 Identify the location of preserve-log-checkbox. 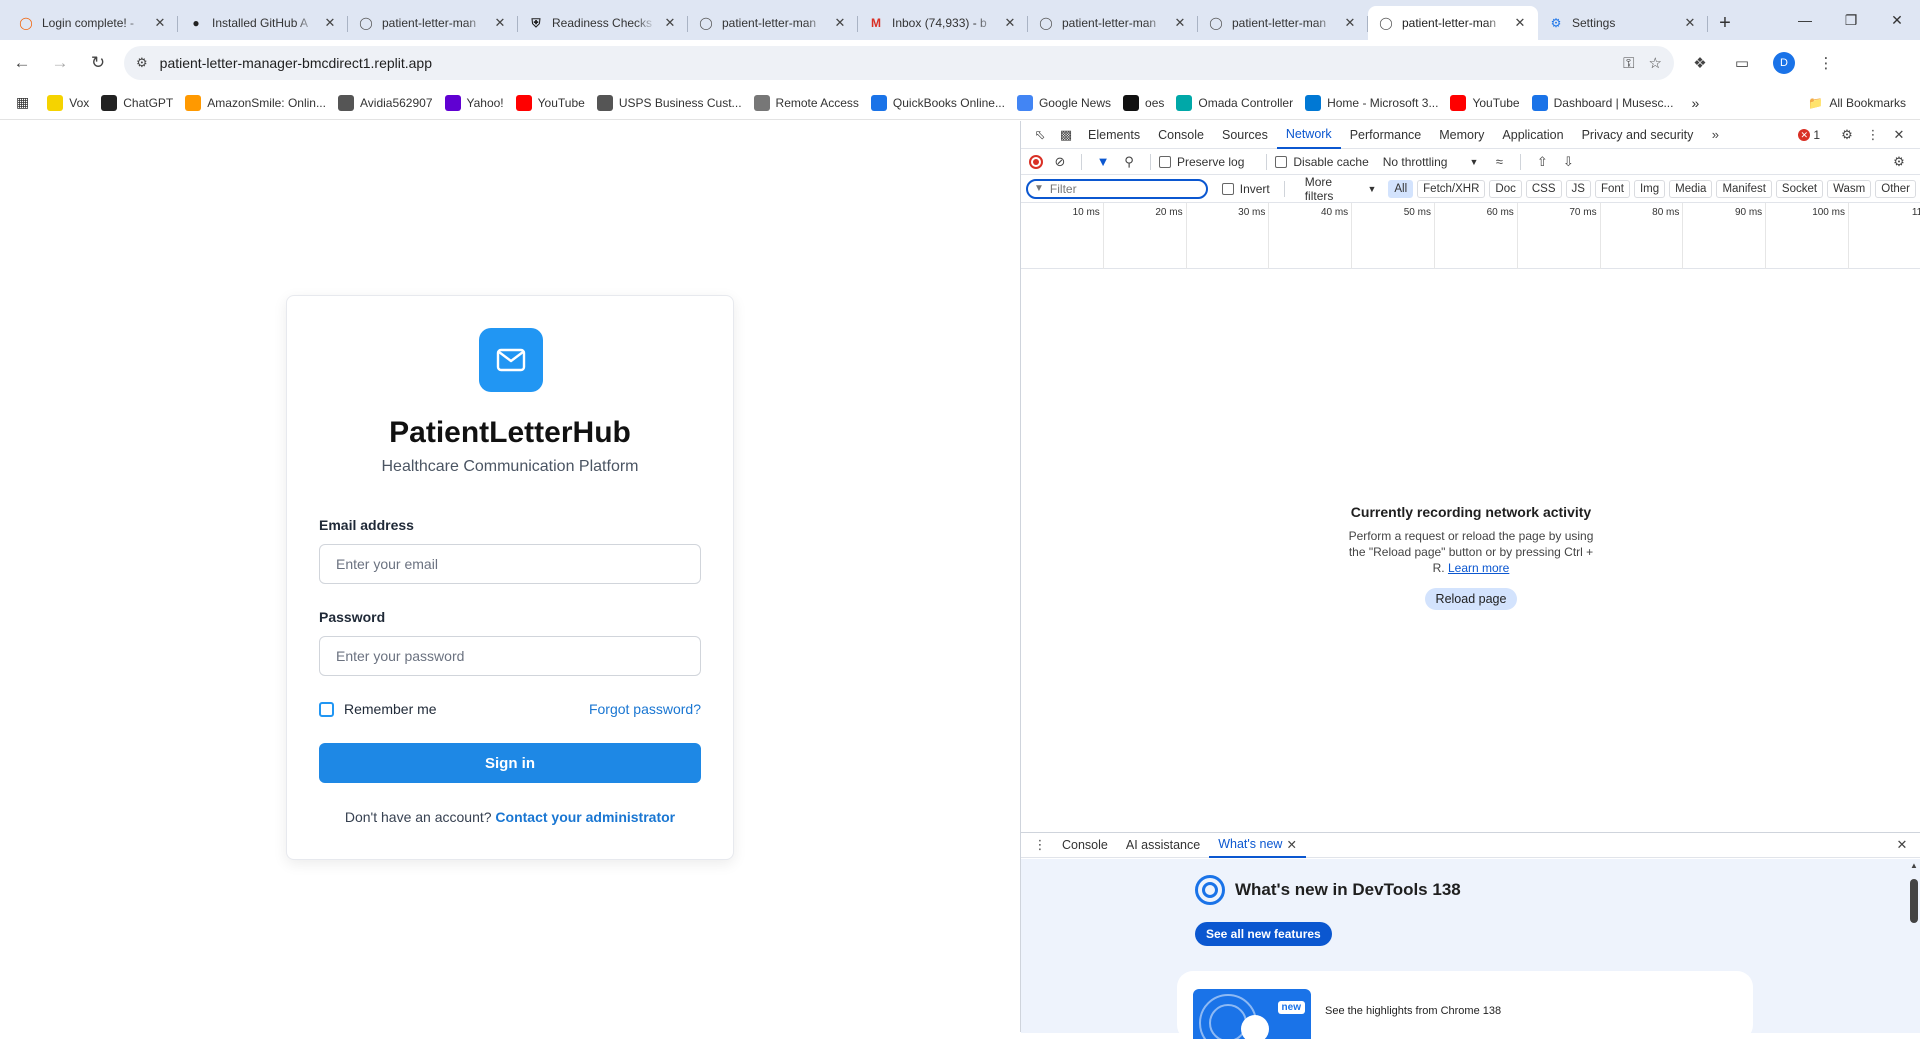
(1165, 161).